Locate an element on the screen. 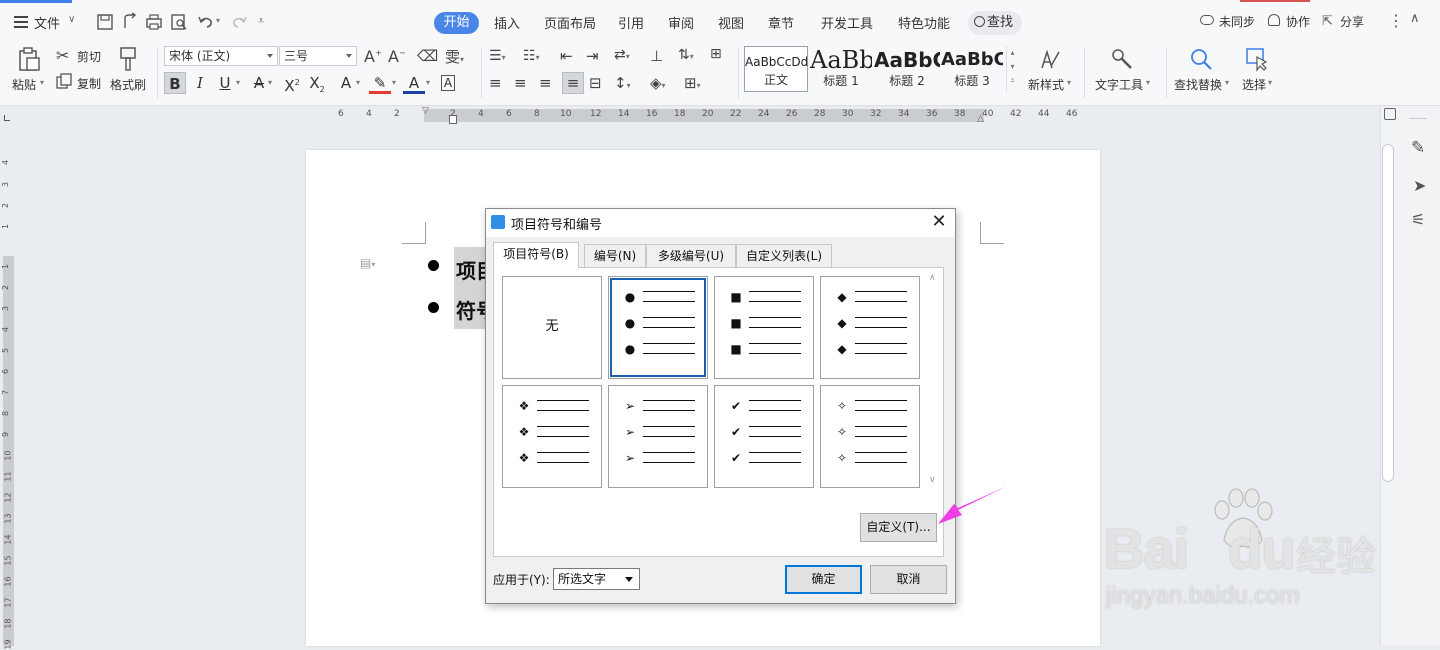 This screenshot has width=1440, height=650. chinese-layout-icon: ⇄▾ is located at coordinates (622, 55).